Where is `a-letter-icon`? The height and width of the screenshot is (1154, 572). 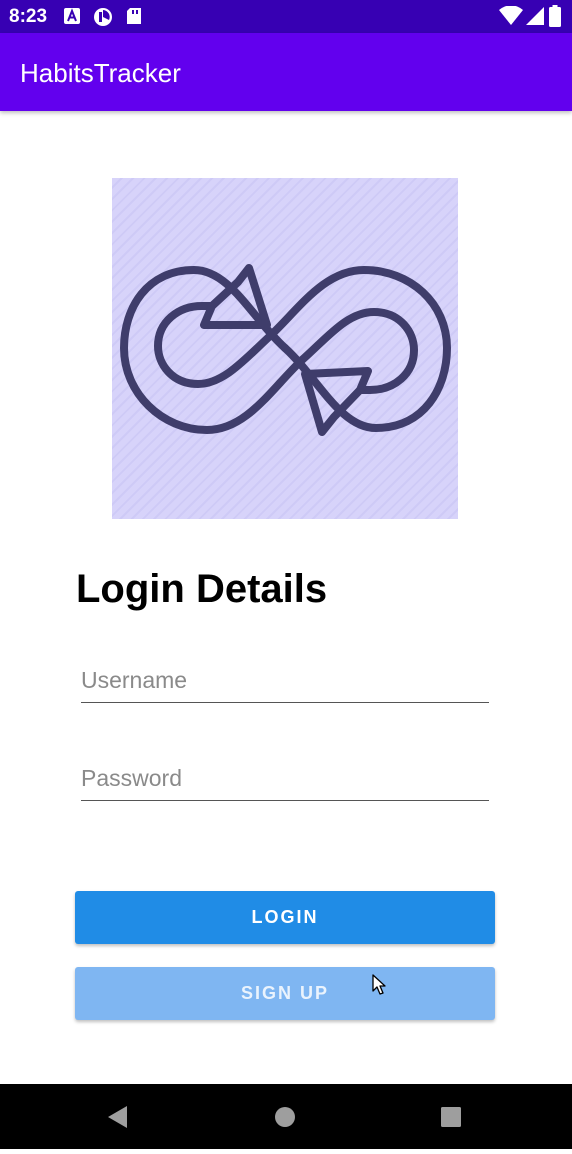 a-letter-icon is located at coordinates (72, 16).